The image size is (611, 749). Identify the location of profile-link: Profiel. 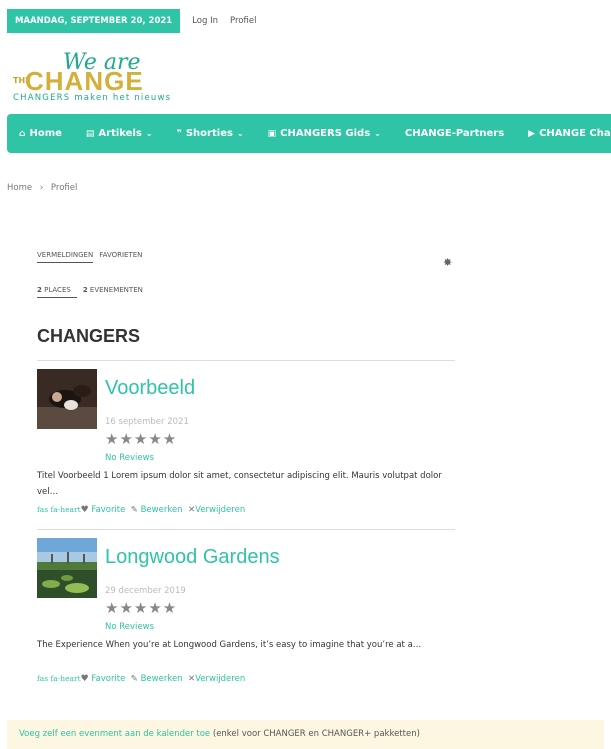
(243, 21).